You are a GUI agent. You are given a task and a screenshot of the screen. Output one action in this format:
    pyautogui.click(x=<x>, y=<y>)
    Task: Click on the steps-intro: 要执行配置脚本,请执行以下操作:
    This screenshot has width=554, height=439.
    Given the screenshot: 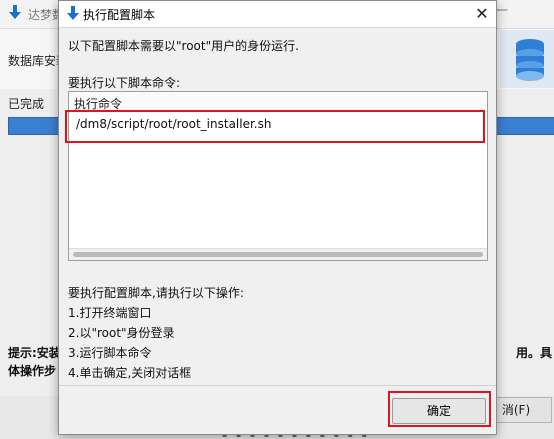 What is the action you would take?
    pyautogui.click(x=156, y=293)
    